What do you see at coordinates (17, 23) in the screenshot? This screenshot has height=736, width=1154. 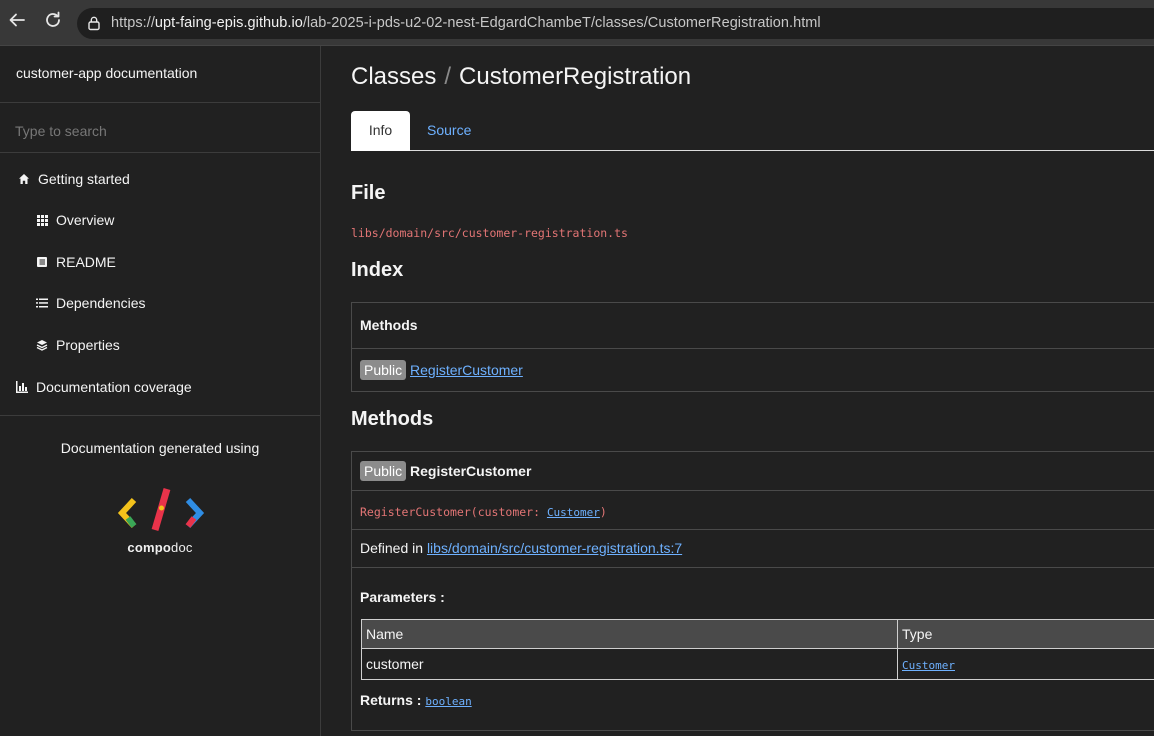 I see `back-arrow-icon` at bounding box center [17, 23].